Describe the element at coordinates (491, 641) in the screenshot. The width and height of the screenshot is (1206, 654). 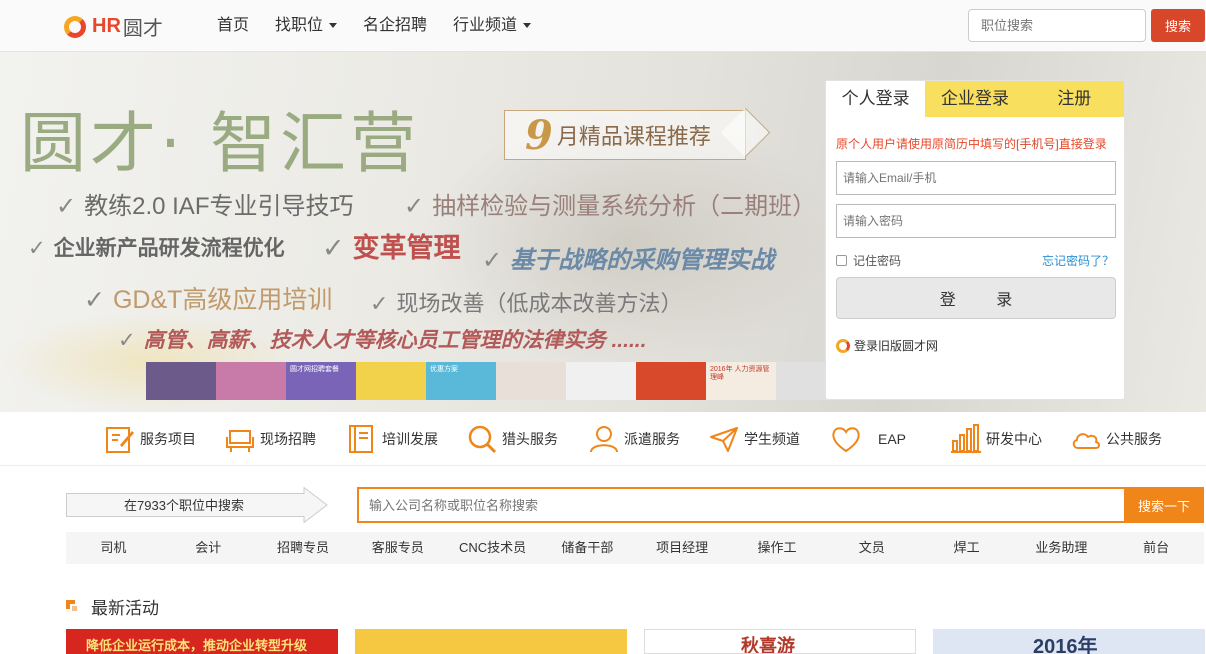
I see `activity-card` at that location.